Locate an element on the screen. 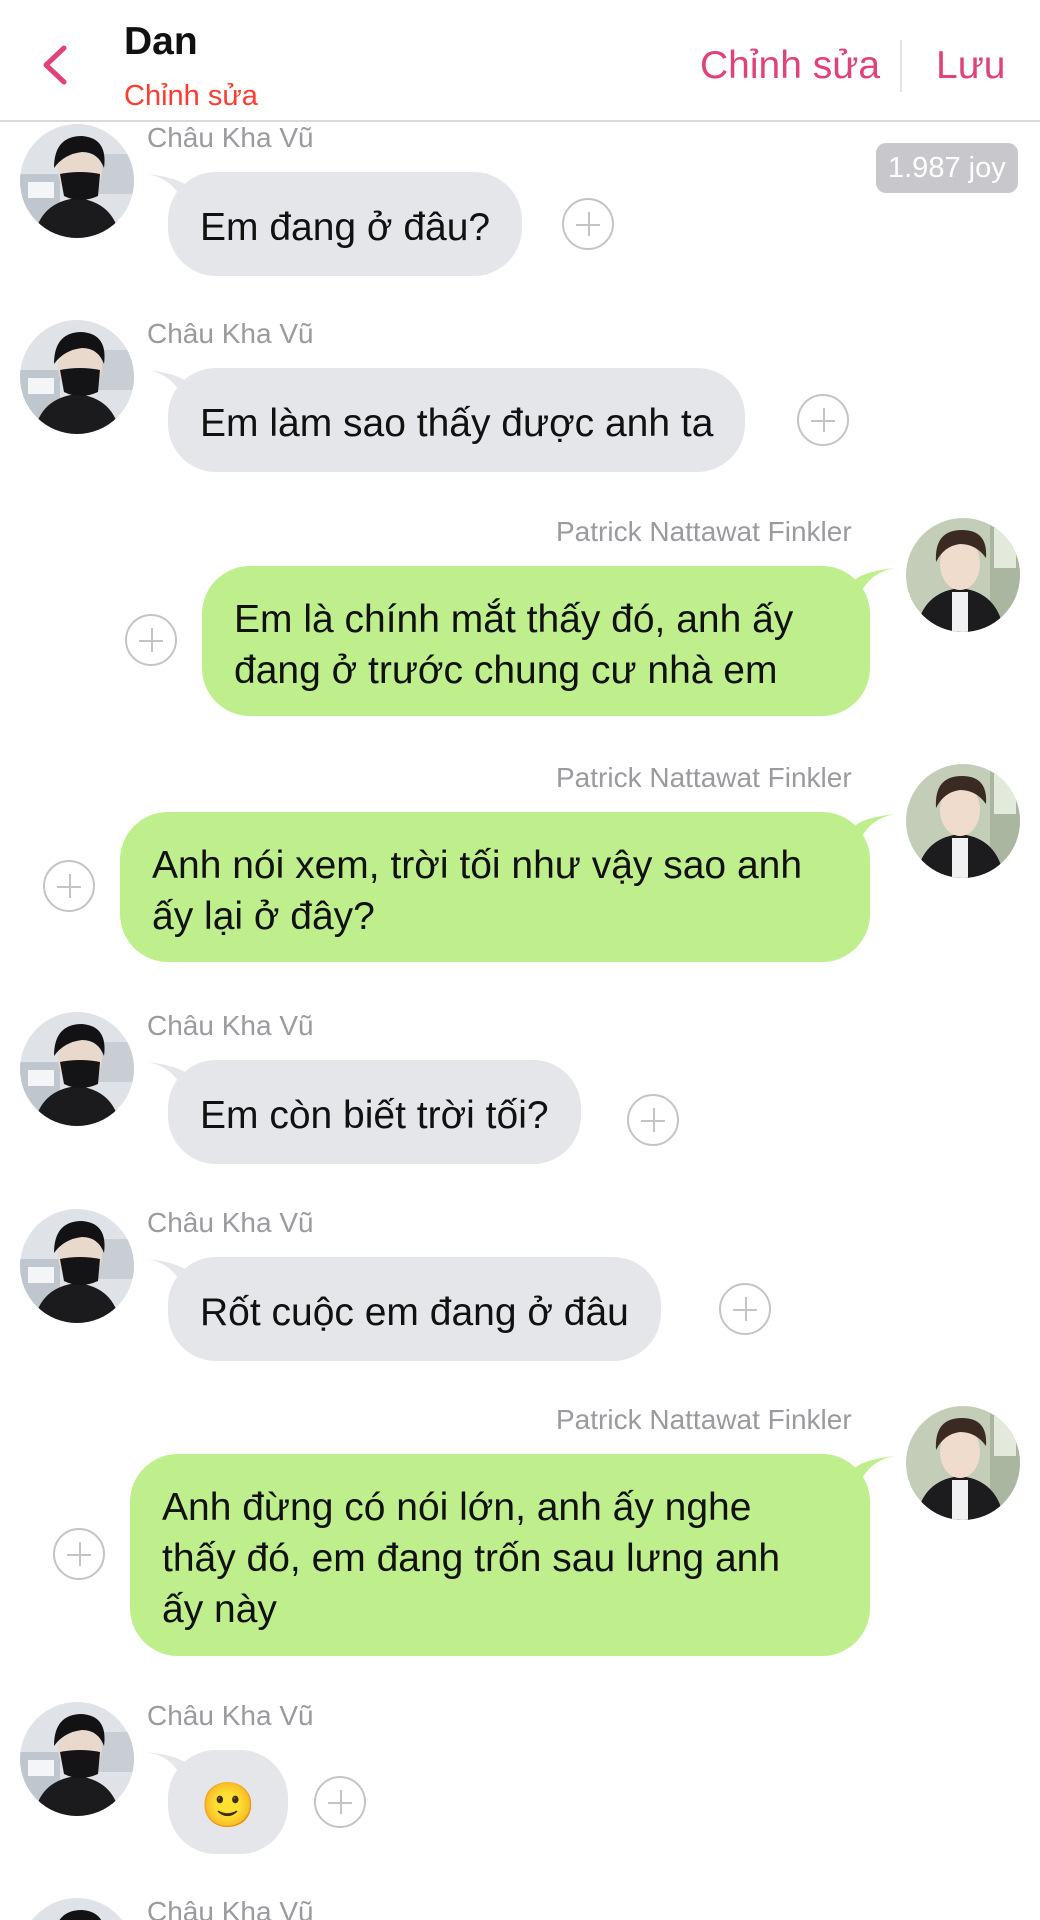 The height and width of the screenshot is (1920, 1040). message-row: Châu Kha Vũ is located at coordinates (520, 1908).